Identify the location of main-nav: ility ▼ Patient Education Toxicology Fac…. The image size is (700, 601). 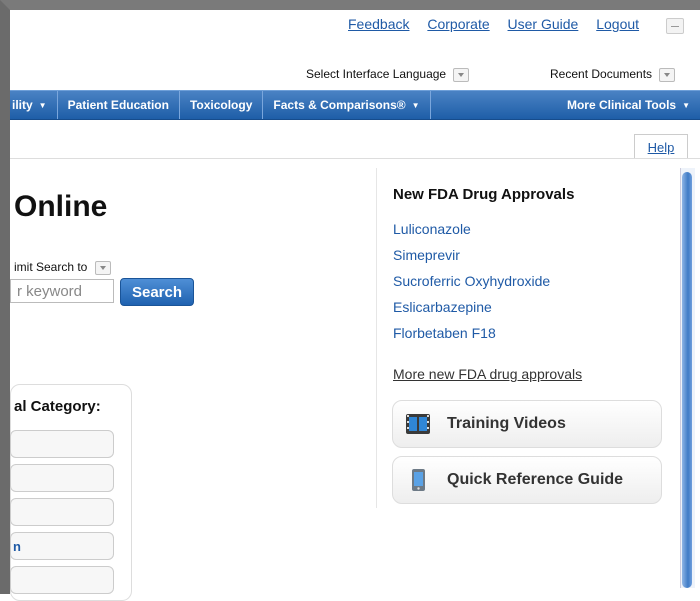
(355, 105).